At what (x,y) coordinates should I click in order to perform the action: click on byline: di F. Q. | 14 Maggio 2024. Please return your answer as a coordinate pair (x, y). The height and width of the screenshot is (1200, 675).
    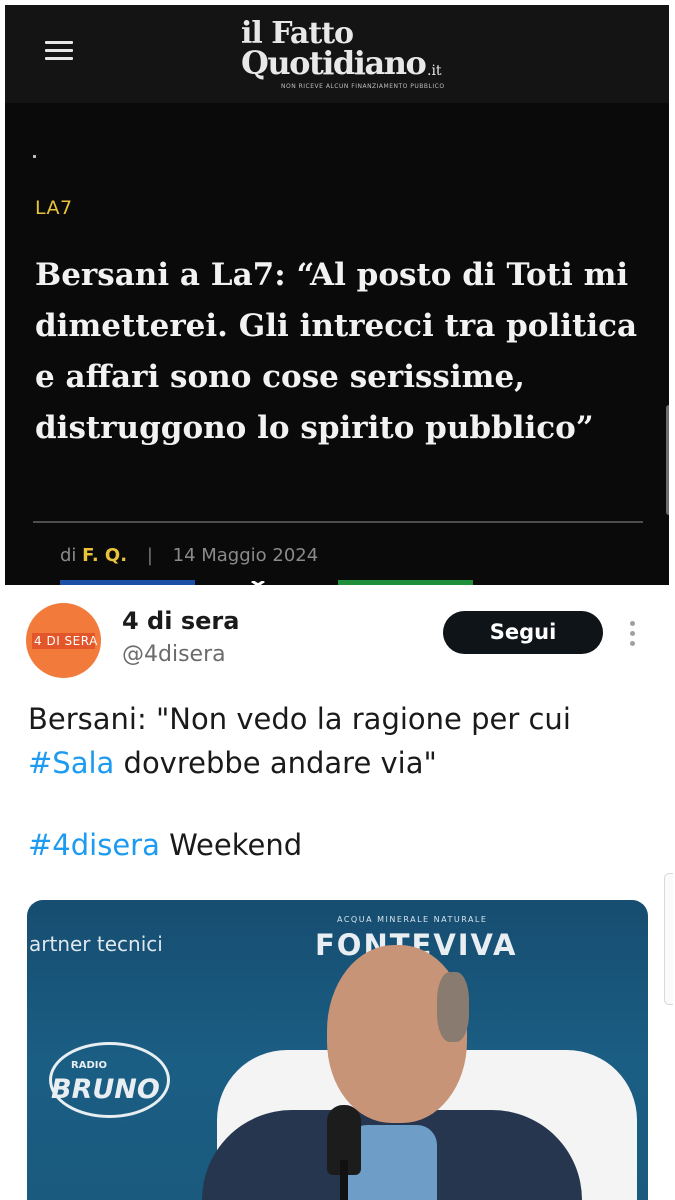
    Looking at the image, I should click on (189, 555).